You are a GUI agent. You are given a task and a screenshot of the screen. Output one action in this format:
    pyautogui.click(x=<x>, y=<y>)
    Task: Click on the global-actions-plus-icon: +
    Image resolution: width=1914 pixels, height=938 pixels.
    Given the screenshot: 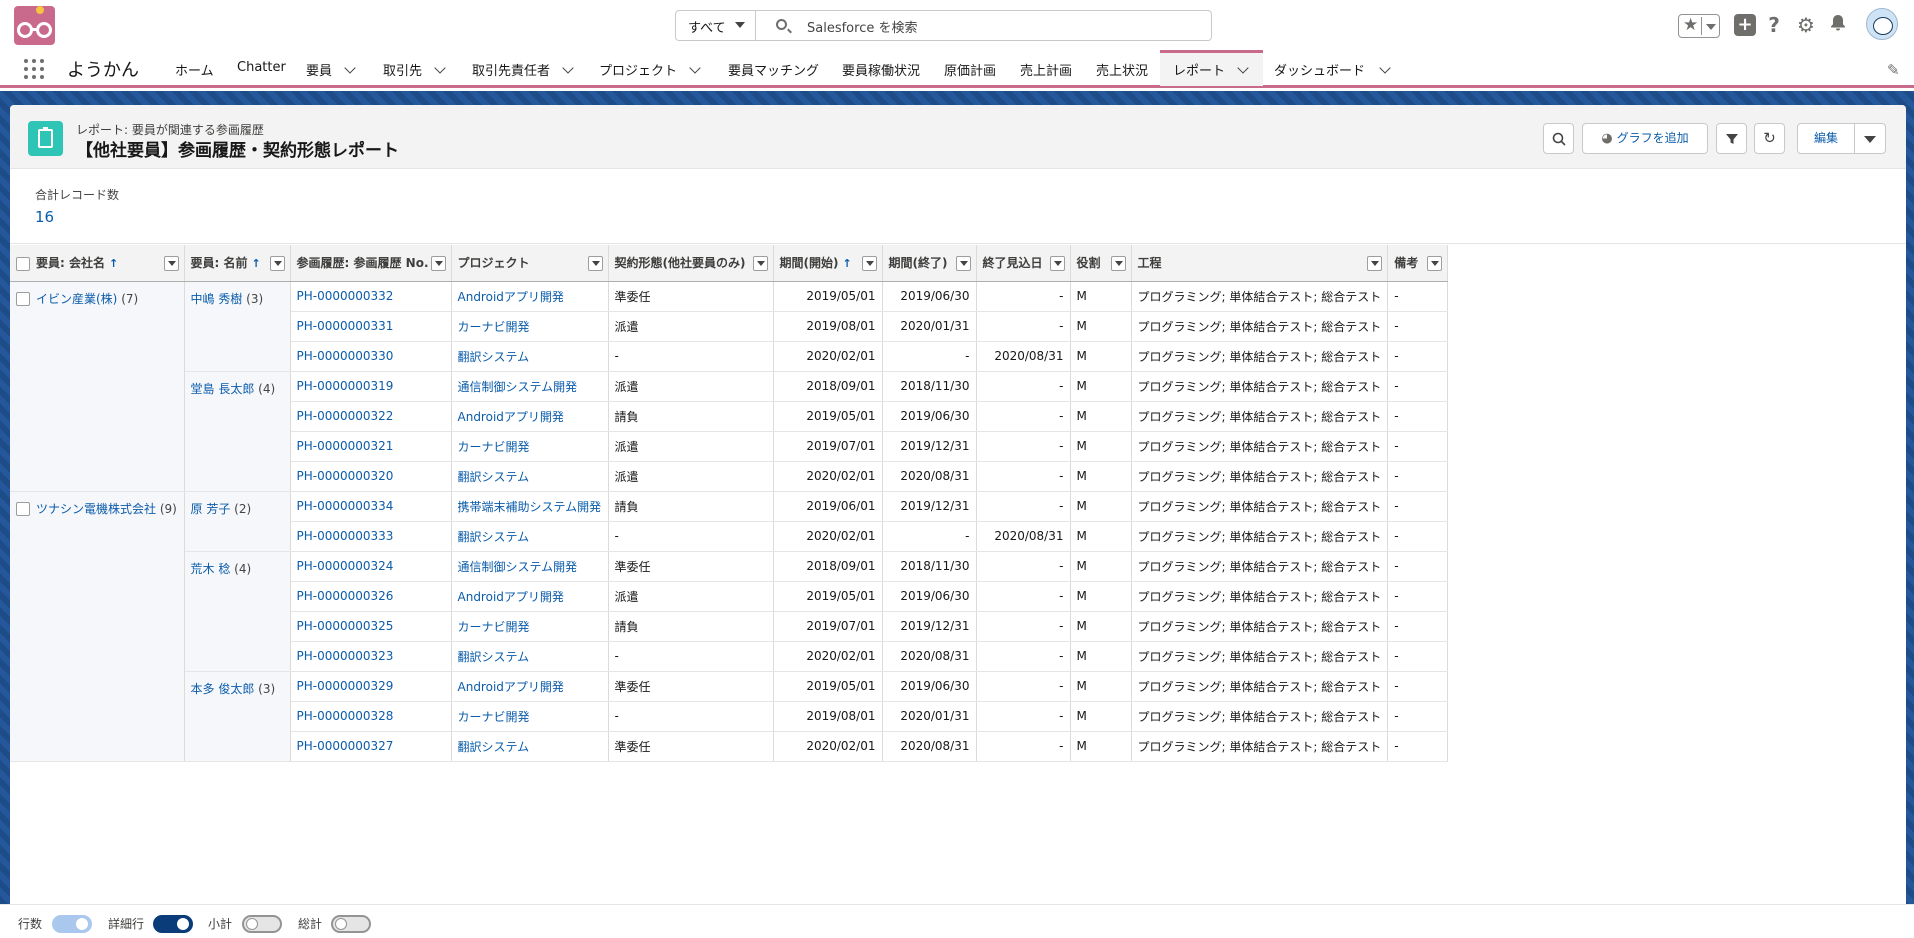 What is the action you would take?
    pyautogui.click(x=1745, y=25)
    